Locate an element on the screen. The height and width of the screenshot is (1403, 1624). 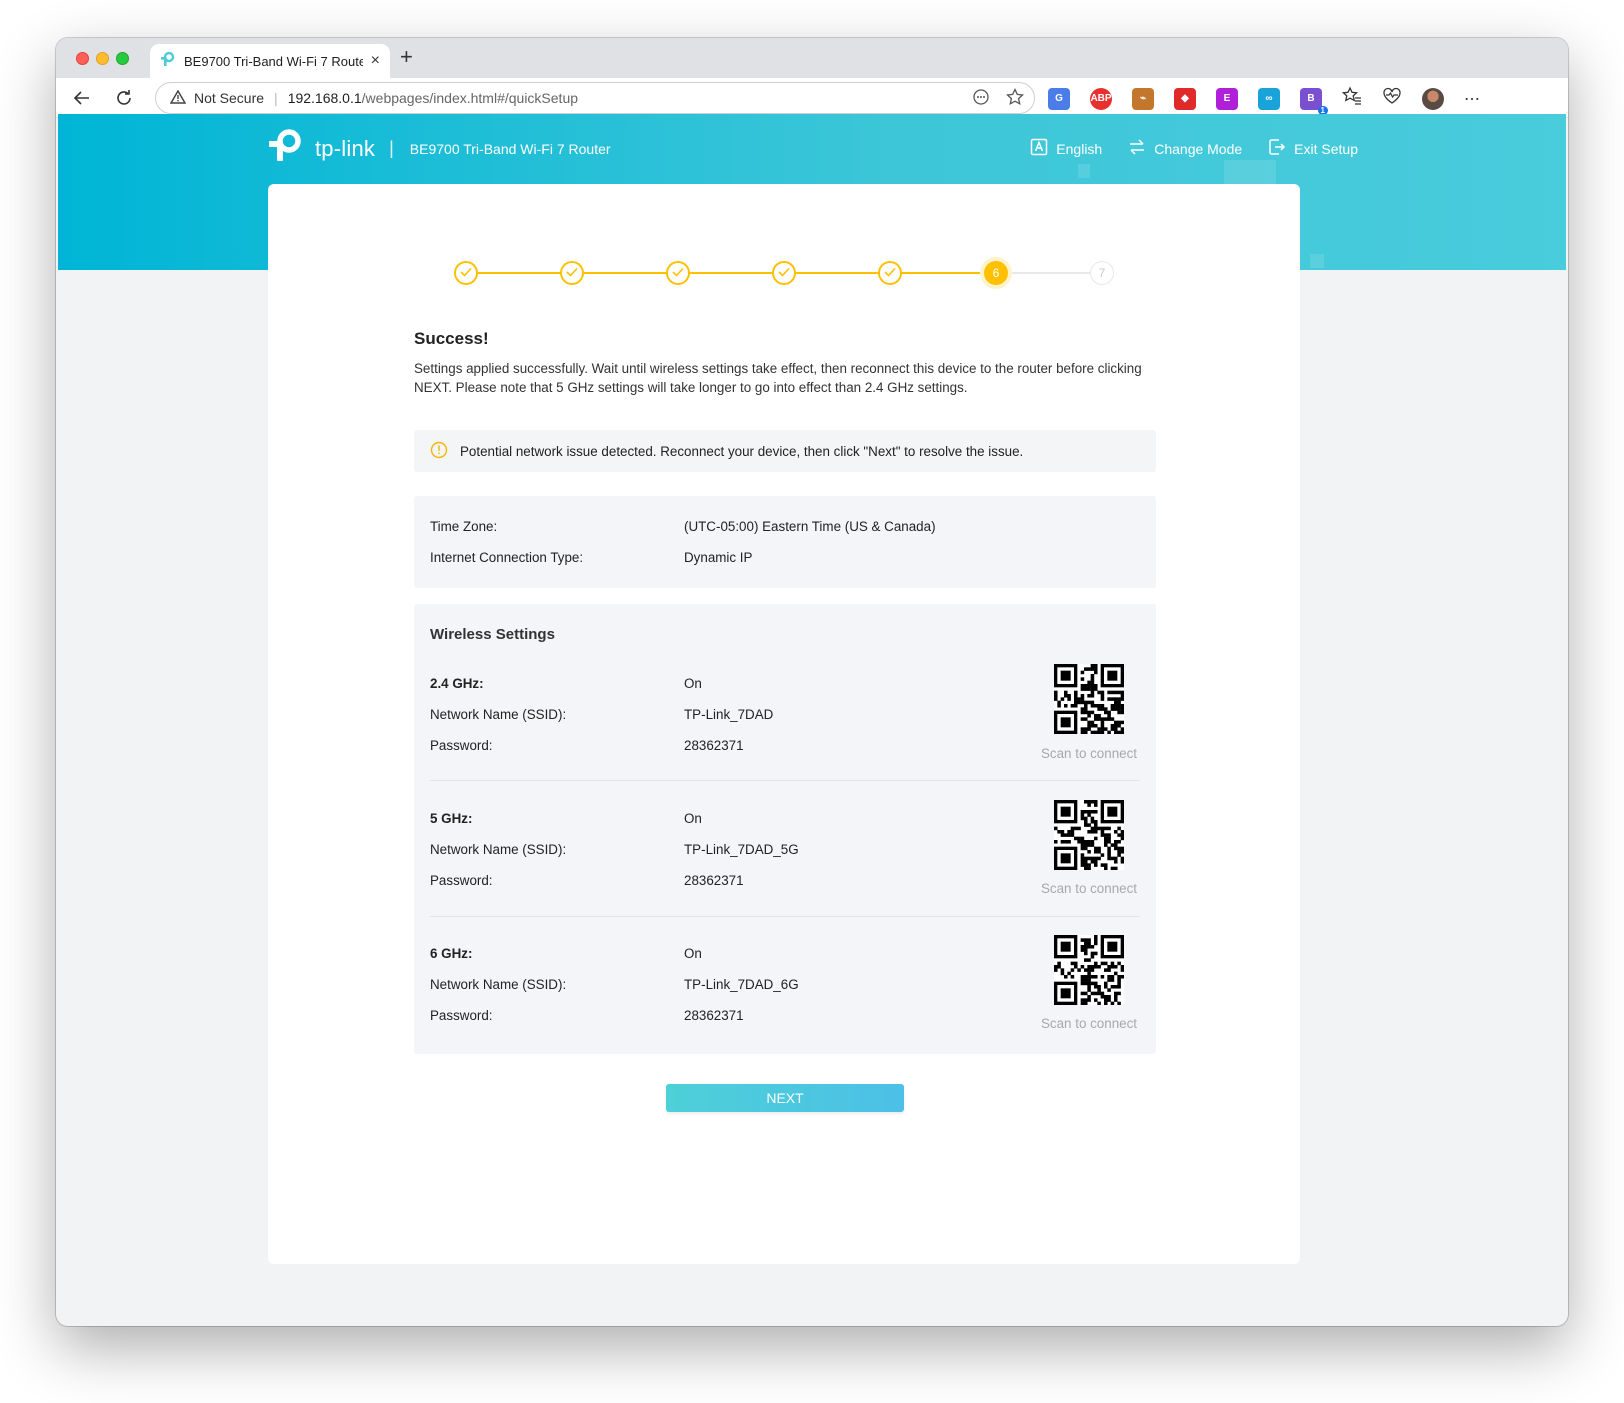
address-bar-actions is located at coordinates (998, 98).